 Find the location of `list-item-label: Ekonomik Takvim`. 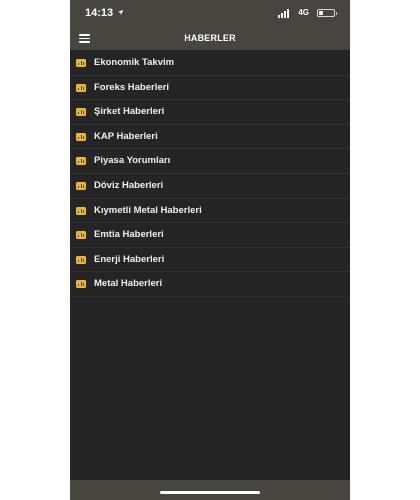

list-item-label: Ekonomik Takvim is located at coordinates (134, 62).